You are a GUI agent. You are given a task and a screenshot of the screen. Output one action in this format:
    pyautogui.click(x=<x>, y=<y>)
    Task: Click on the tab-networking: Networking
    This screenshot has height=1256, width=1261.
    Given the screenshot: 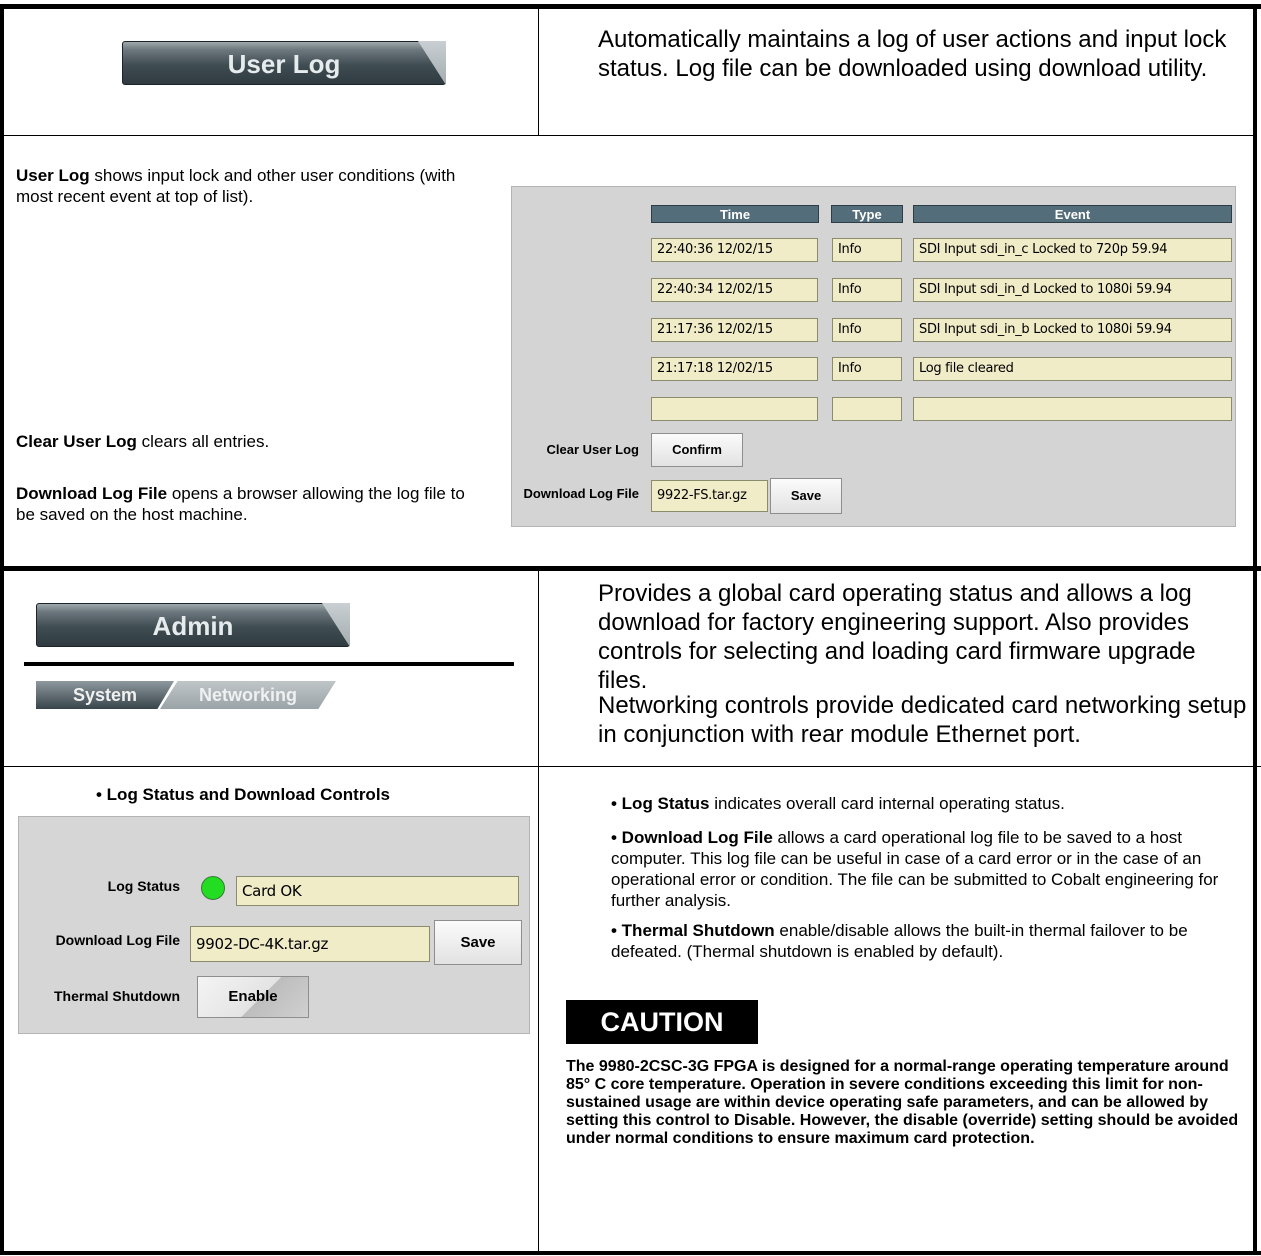 What is the action you would take?
    pyautogui.click(x=248, y=695)
    